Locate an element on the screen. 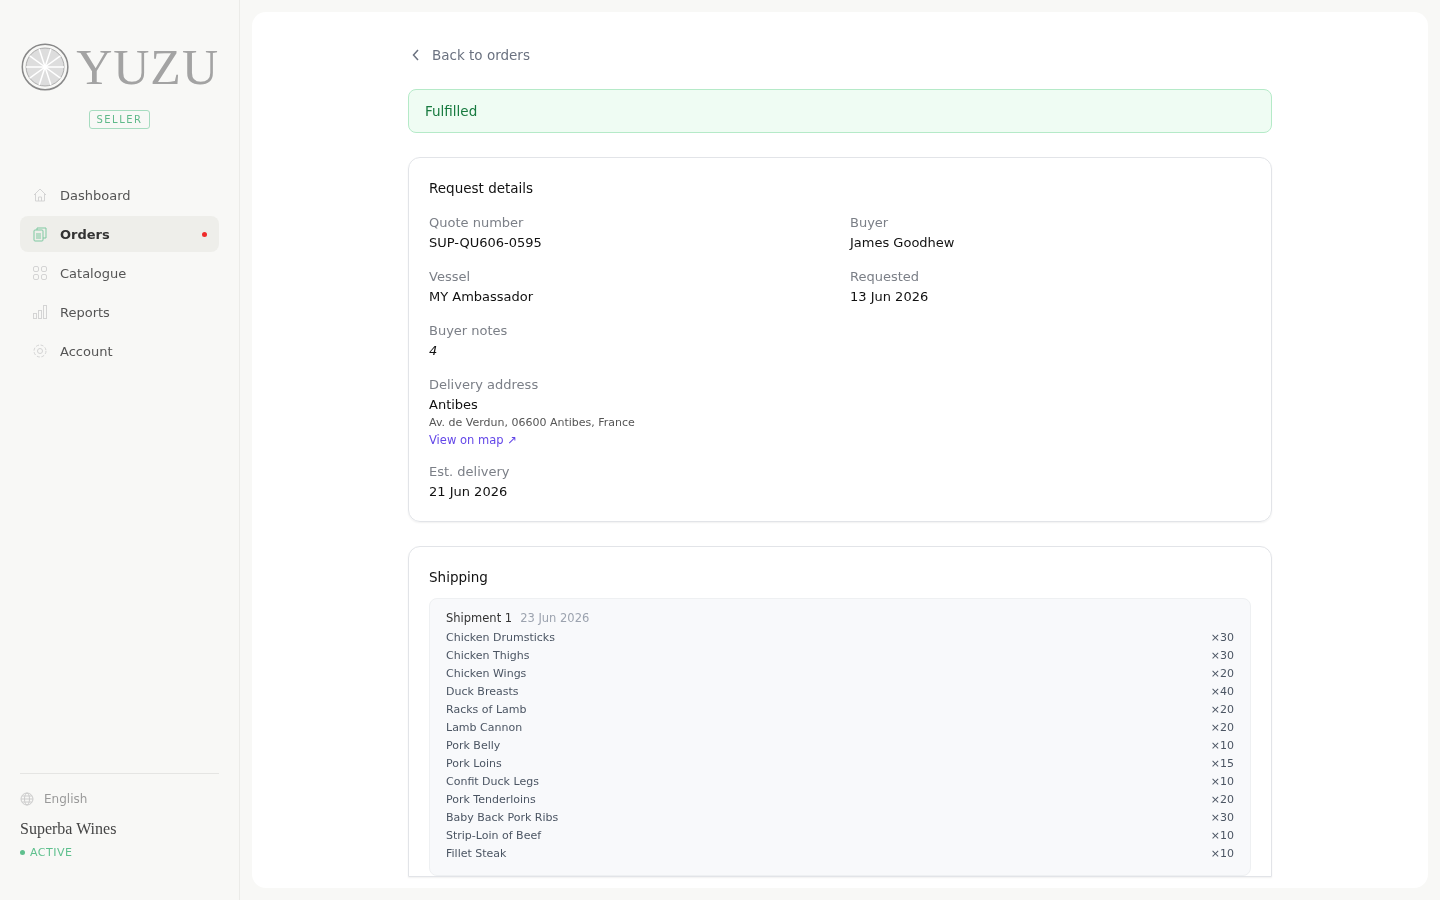 The height and width of the screenshot is (900, 1440). field-label: Delivery address is located at coordinates (484, 384).